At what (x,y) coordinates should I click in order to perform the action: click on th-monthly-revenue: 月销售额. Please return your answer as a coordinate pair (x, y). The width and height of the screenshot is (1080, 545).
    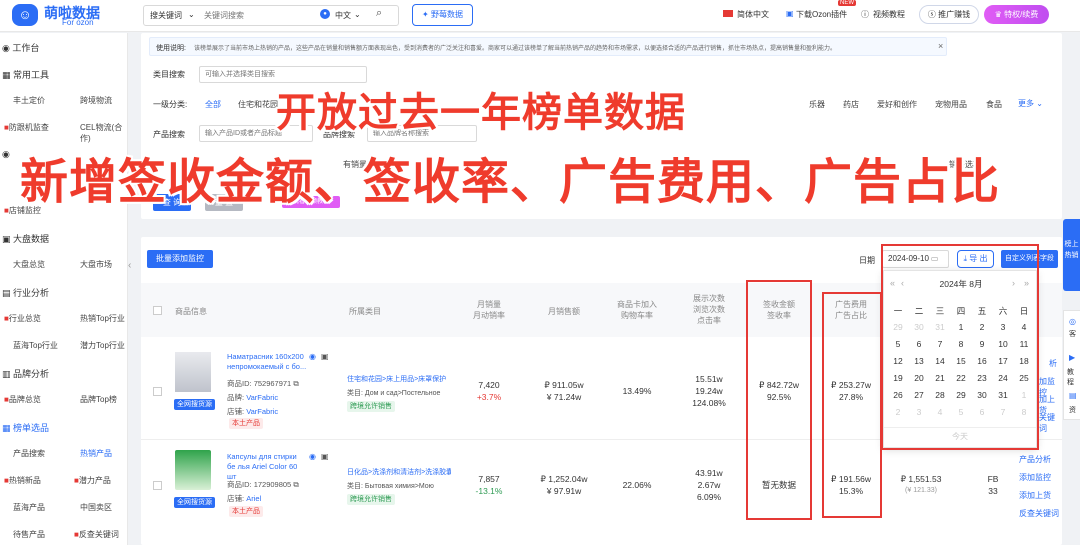
    Looking at the image, I should click on (564, 311).